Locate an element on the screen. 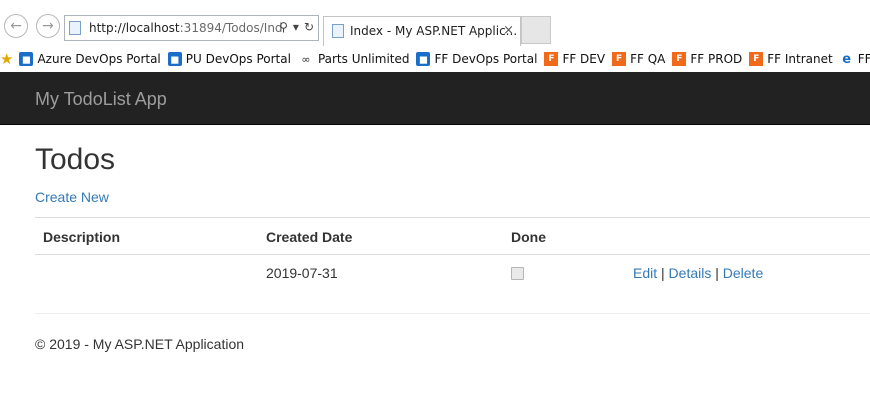 Image resolution: width=870 pixels, height=405 pixels. address-url: http://localhost:31894/Todos/Ind is located at coordinates (186, 28).